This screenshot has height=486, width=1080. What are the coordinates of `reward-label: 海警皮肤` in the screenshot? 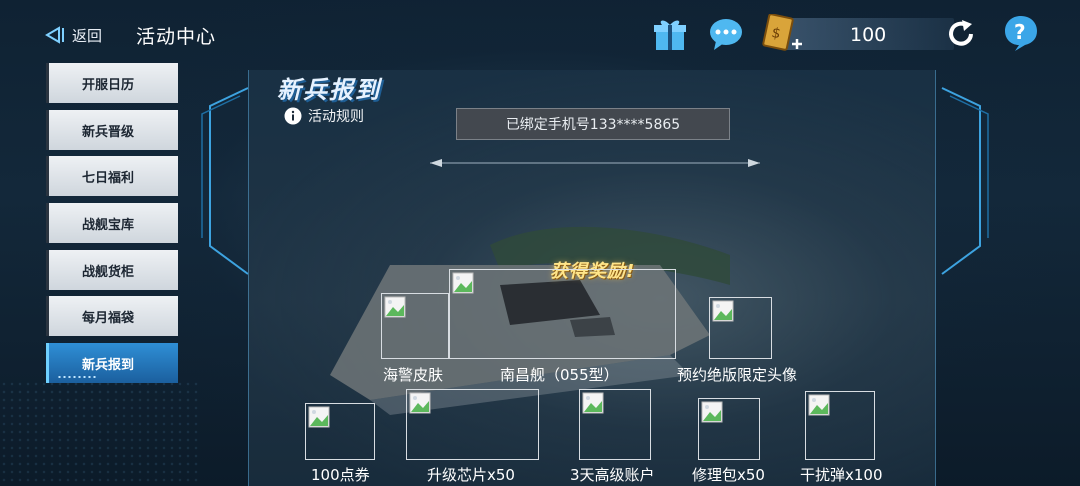 It's located at (413, 375).